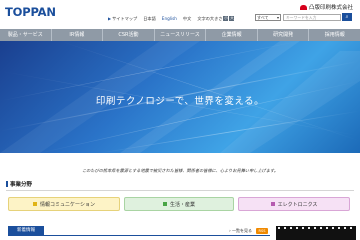 The image size is (360, 240). Describe the element at coordinates (26, 35) in the screenshot. I see `nav-item-products: 製品・サービス` at that location.